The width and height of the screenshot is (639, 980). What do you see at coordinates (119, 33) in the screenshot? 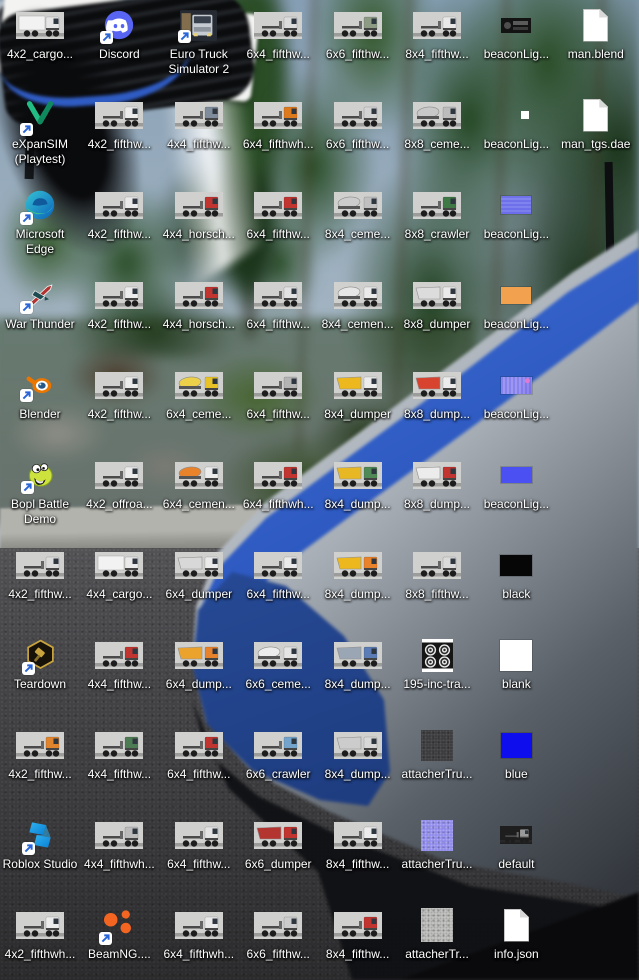
I see `desktop-icon-discord: Discord` at bounding box center [119, 33].